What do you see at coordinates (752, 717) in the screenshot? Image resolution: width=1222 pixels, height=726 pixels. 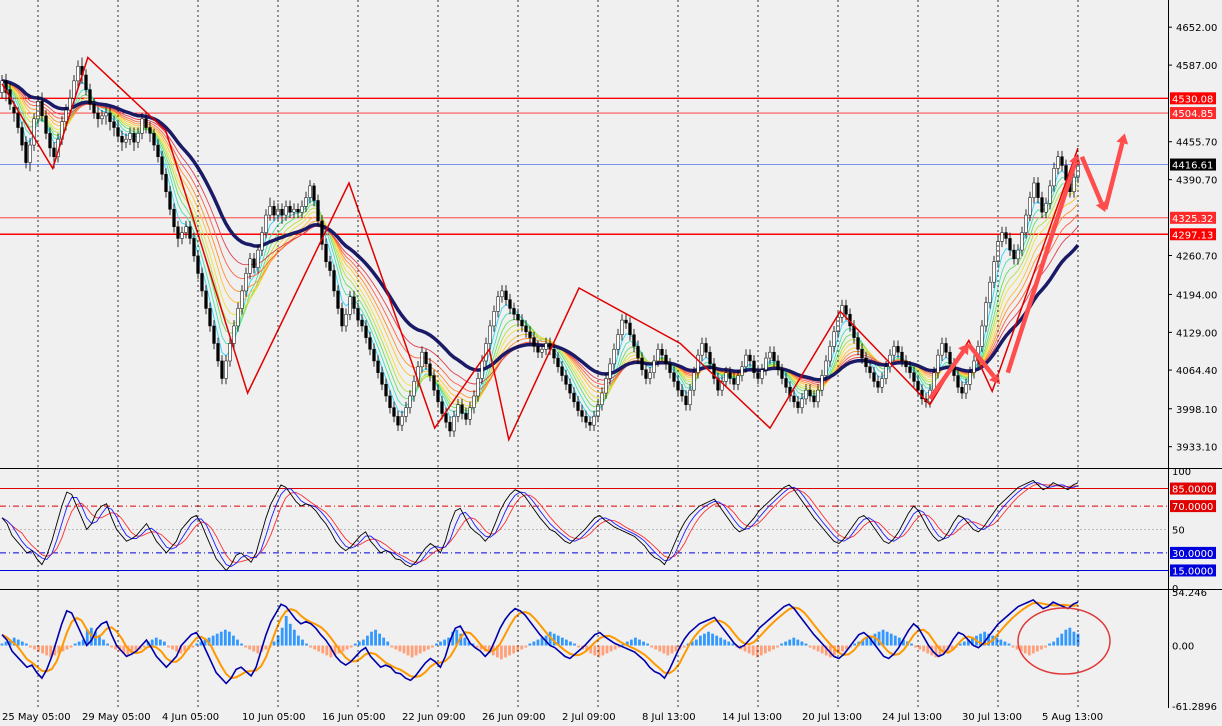 I see `x-tick-label: 14 Jul 13:00` at bounding box center [752, 717].